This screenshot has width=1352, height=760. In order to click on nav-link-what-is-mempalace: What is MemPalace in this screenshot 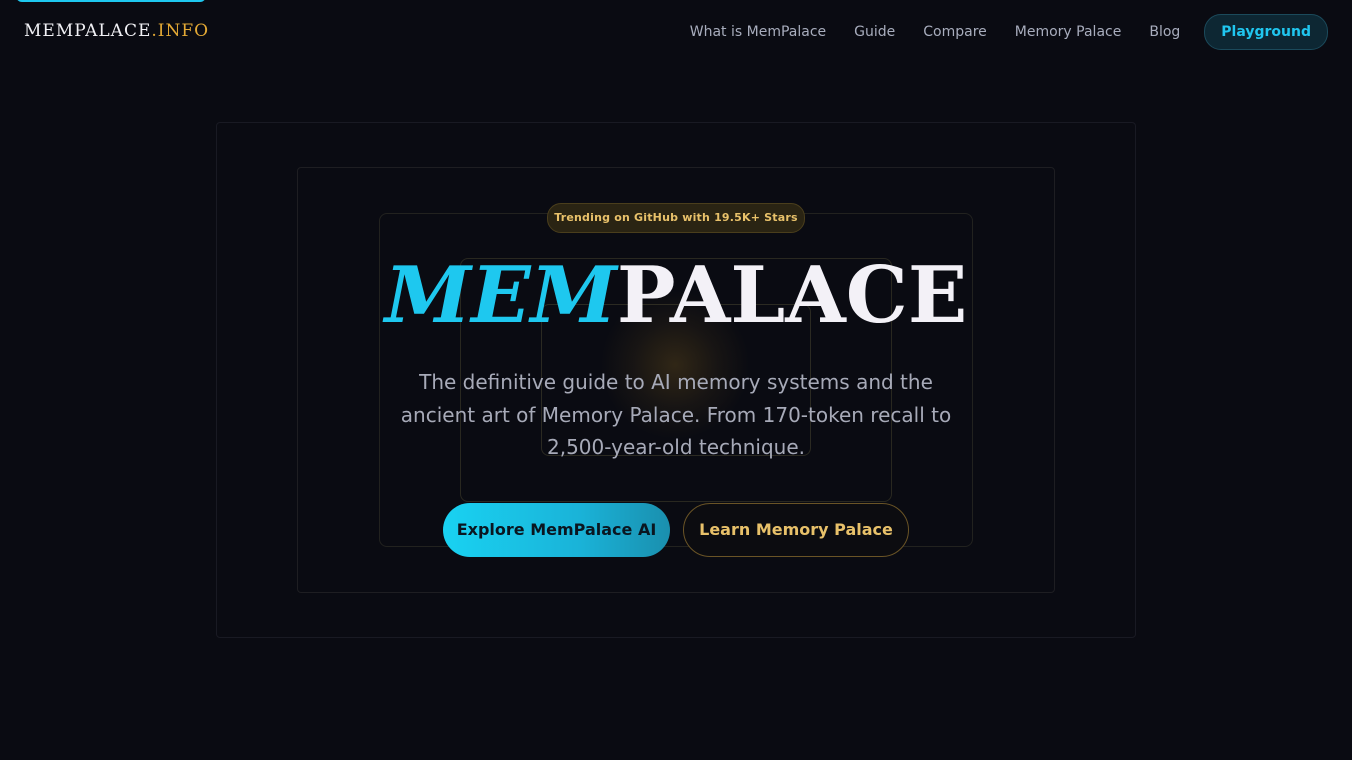, I will do `click(758, 32)`.